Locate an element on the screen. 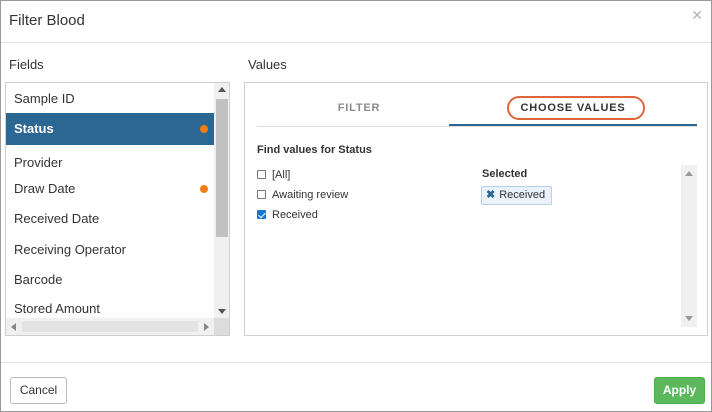 The image size is (712, 412). option-received: Received is located at coordinates (287, 215).